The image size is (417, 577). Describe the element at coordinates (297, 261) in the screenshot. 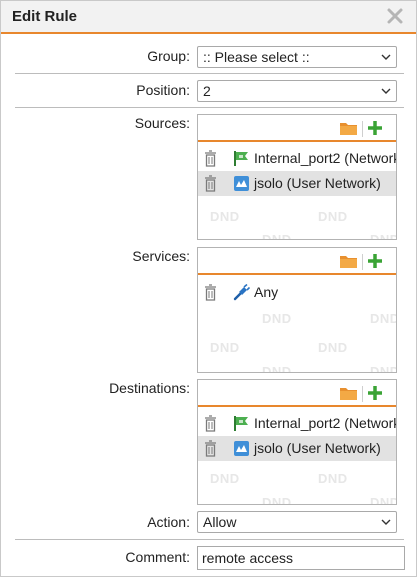

I see `services-toolbar` at that location.